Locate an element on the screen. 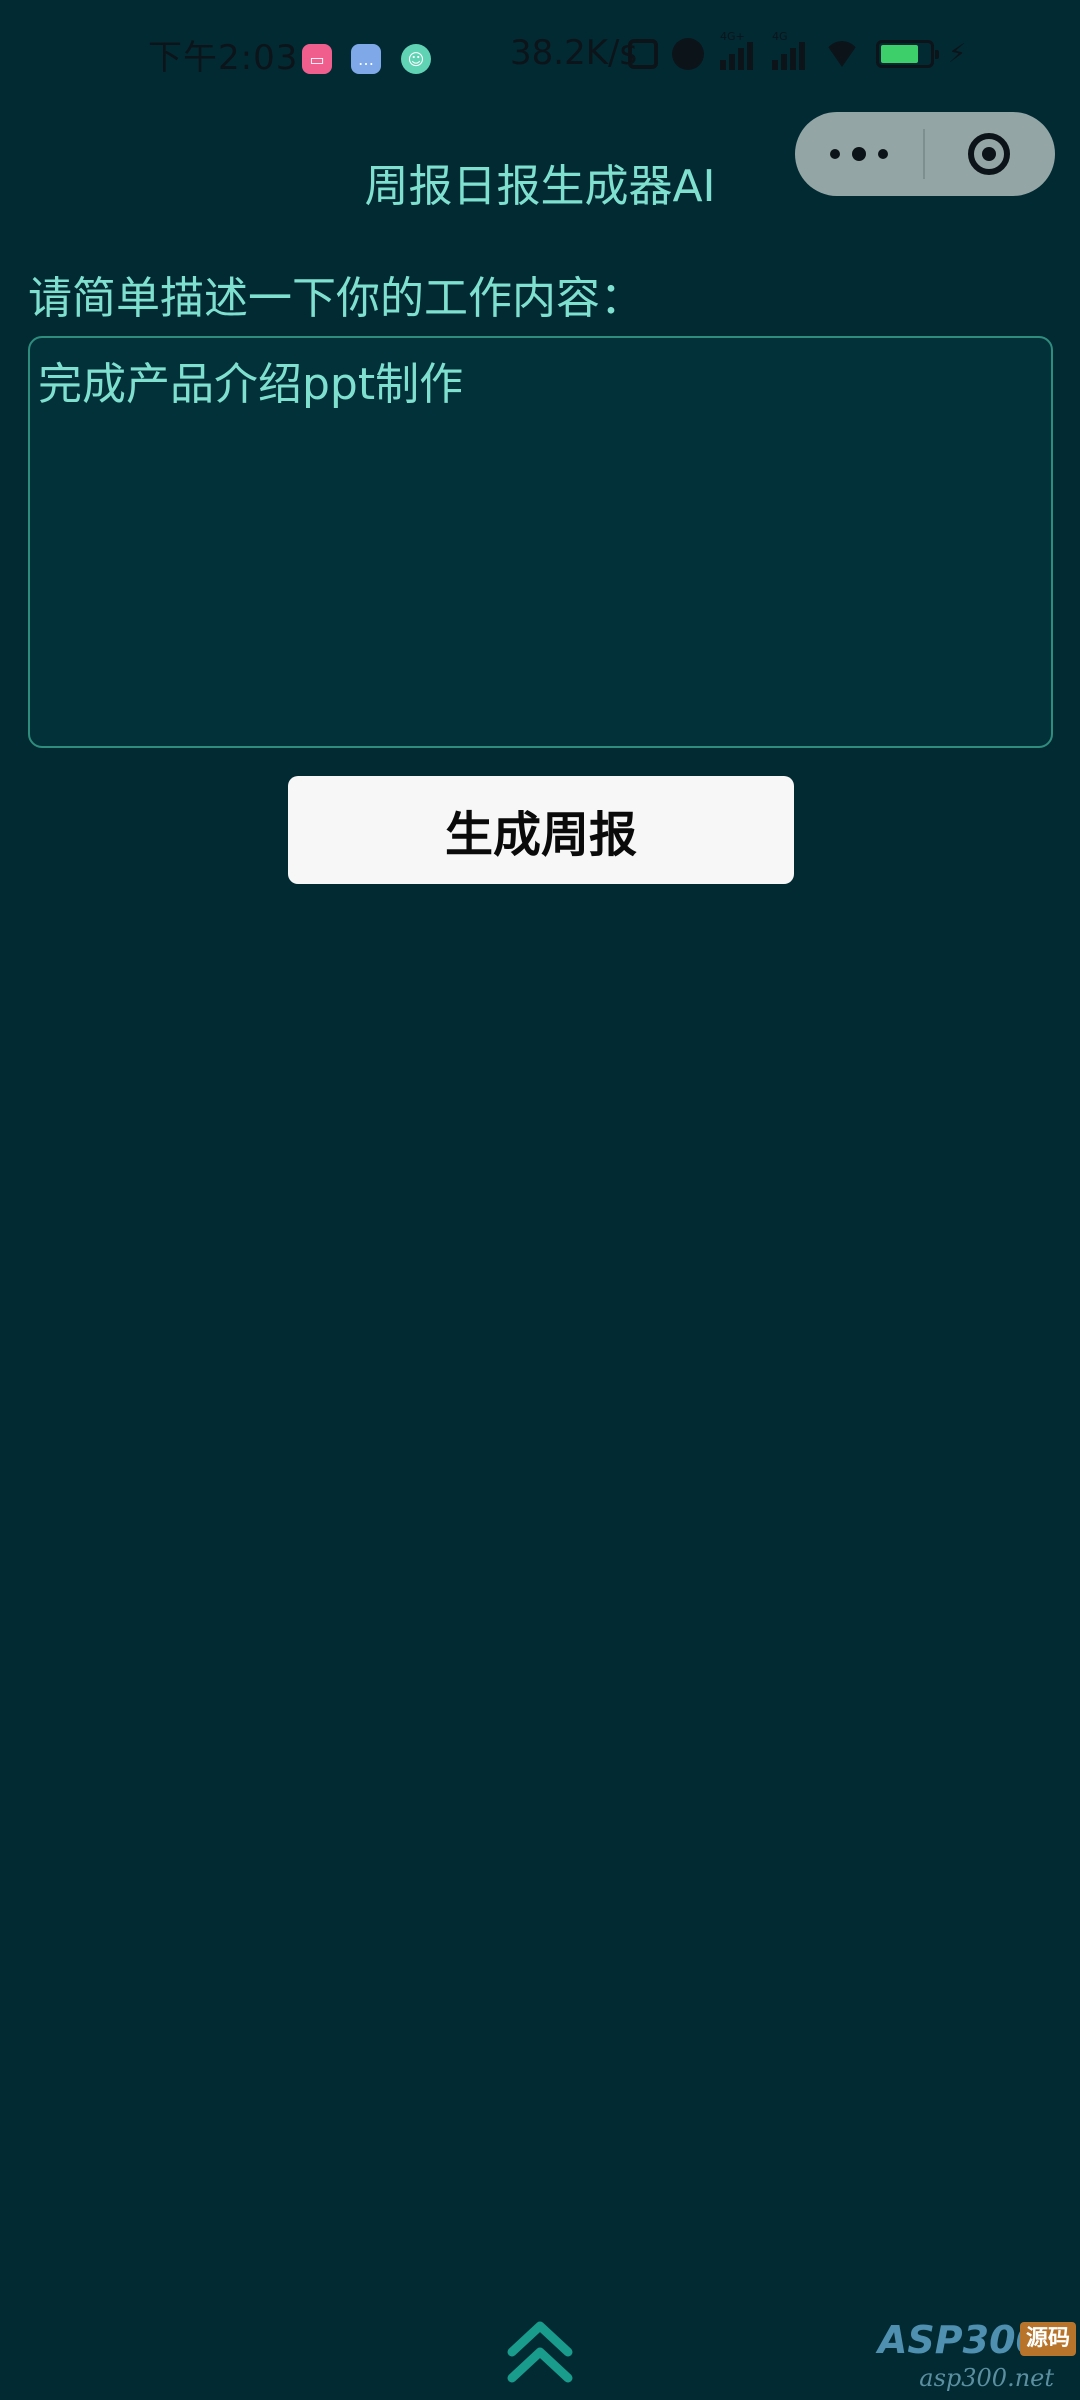 The width and height of the screenshot is (1080, 2400). status-icons: 4G+ 4G ⚡ is located at coordinates (797, 50).